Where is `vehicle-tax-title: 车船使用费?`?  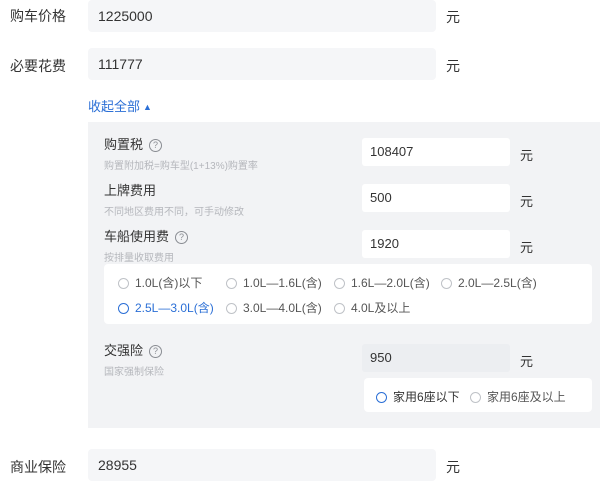 vehicle-tax-title: 车船使用费? is located at coordinates (146, 235).